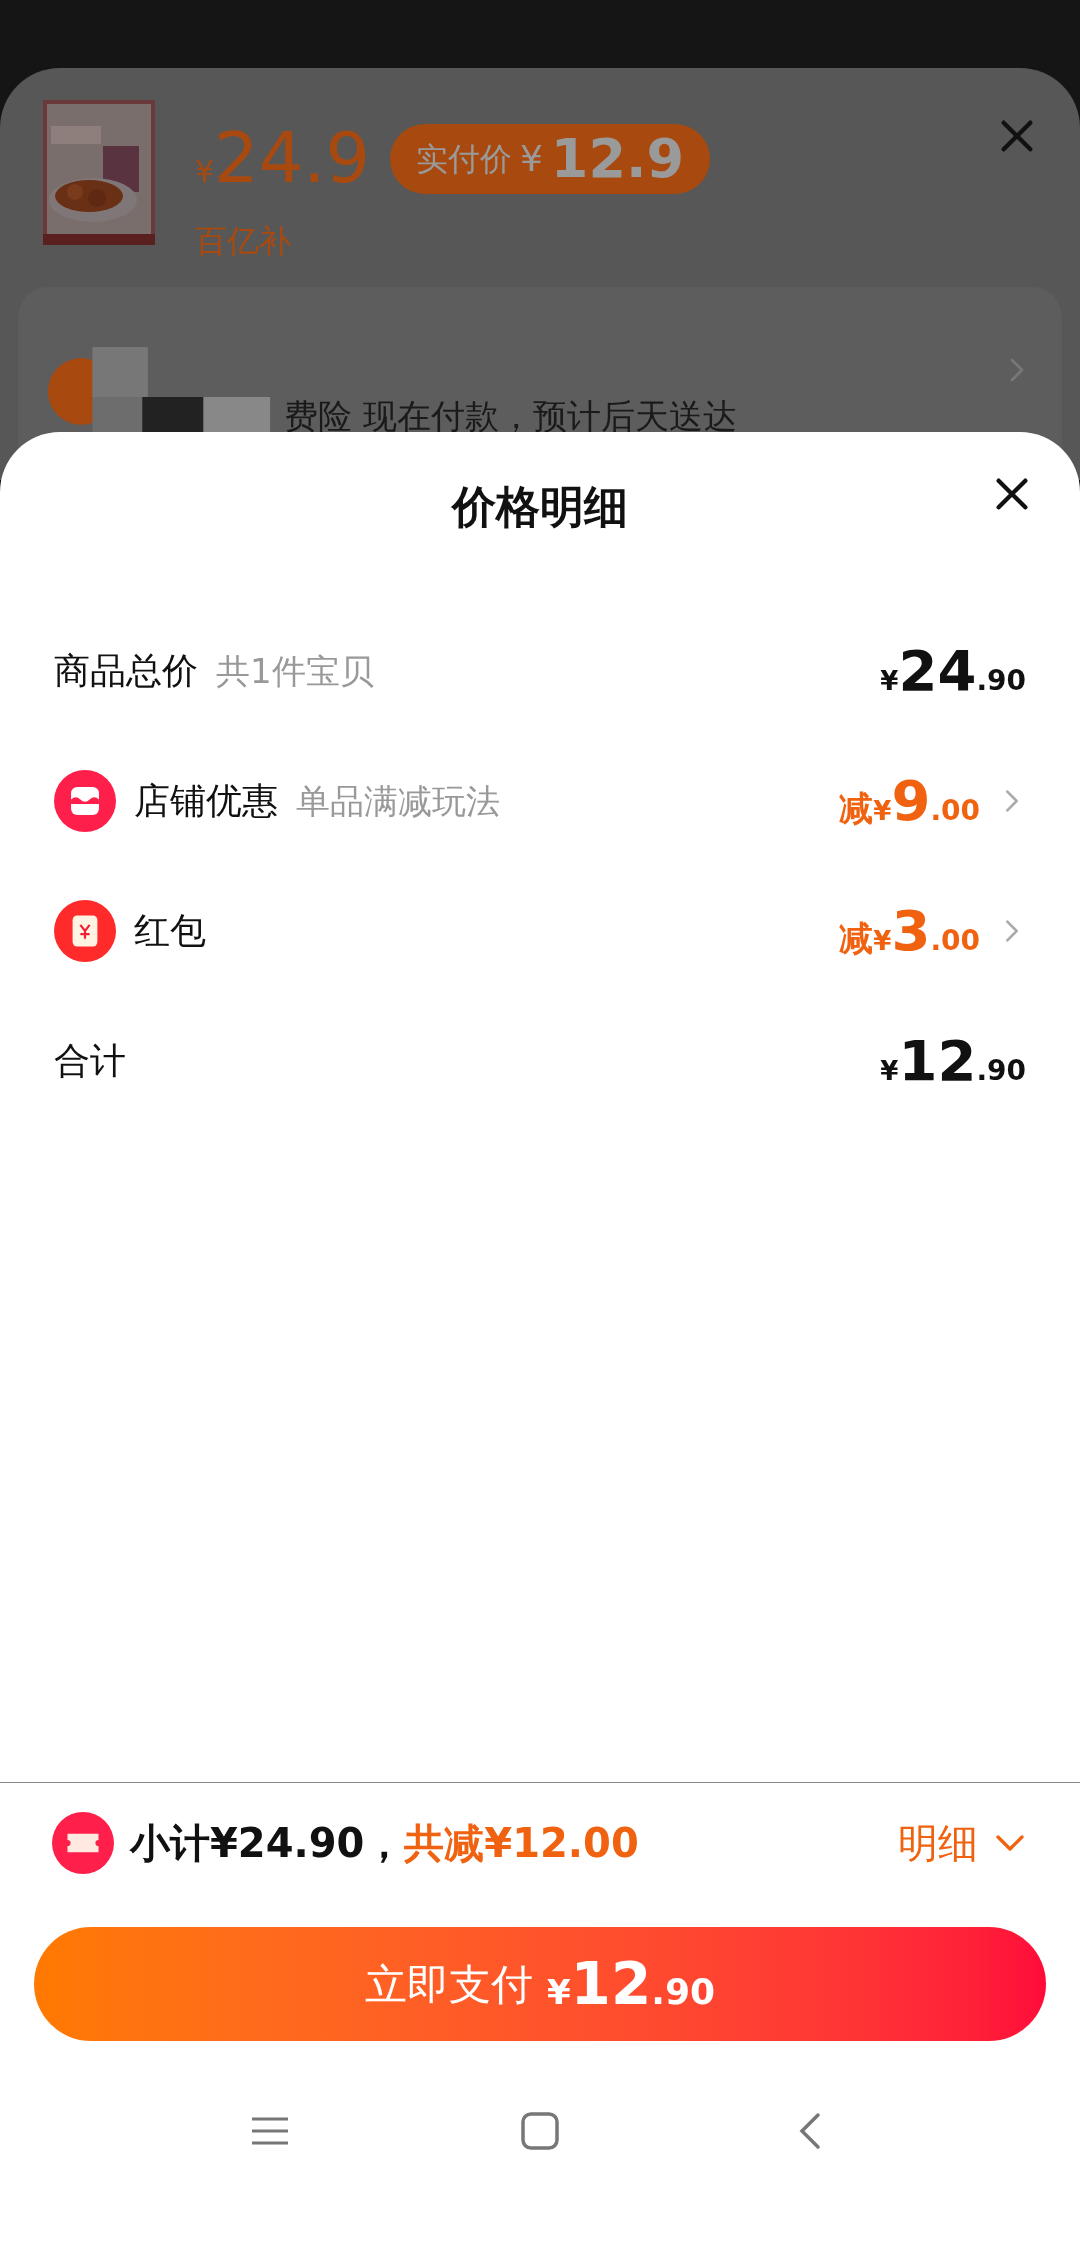 This screenshot has width=1080, height=2241. What do you see at coordinates (206, 801) in the screenshot?
I see `row-label: 店铺优惠` at bounding box center [206, 801].